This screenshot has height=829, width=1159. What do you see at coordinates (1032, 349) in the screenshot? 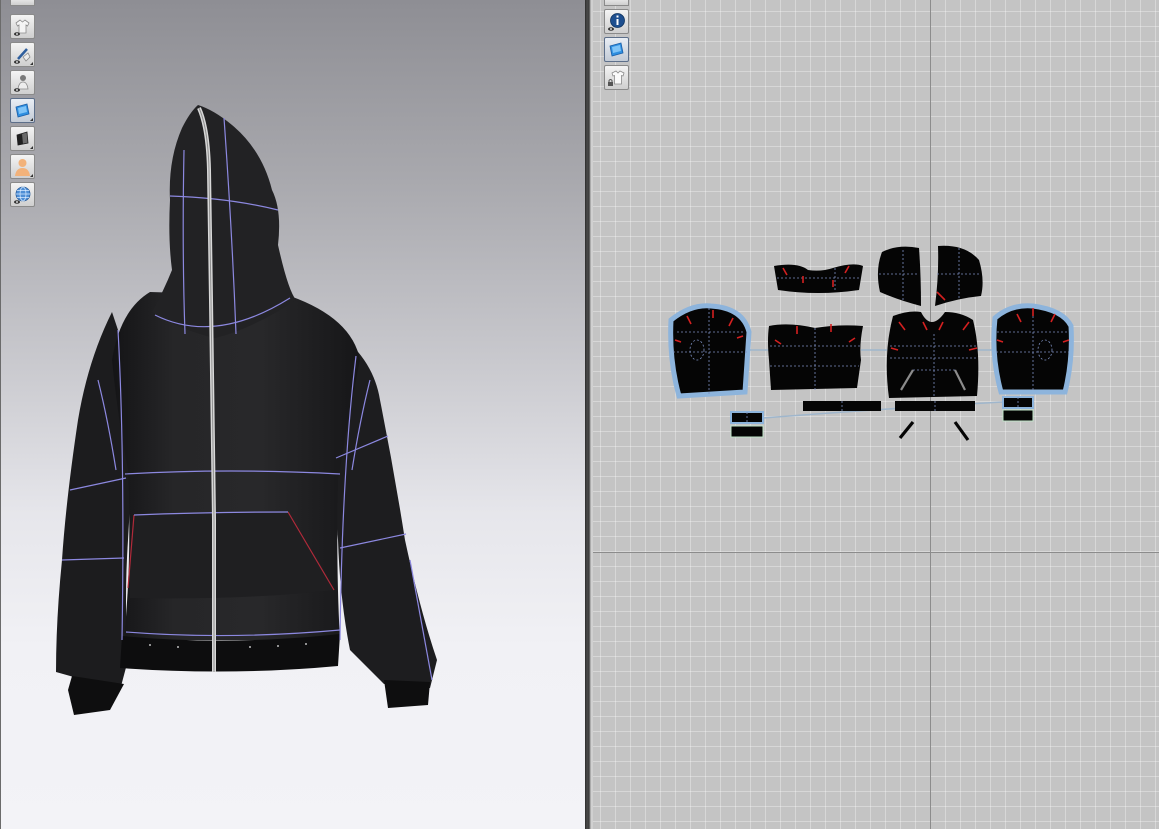
I see `pattern-piece-sleeve-right` at bounding box center [1032, 349].